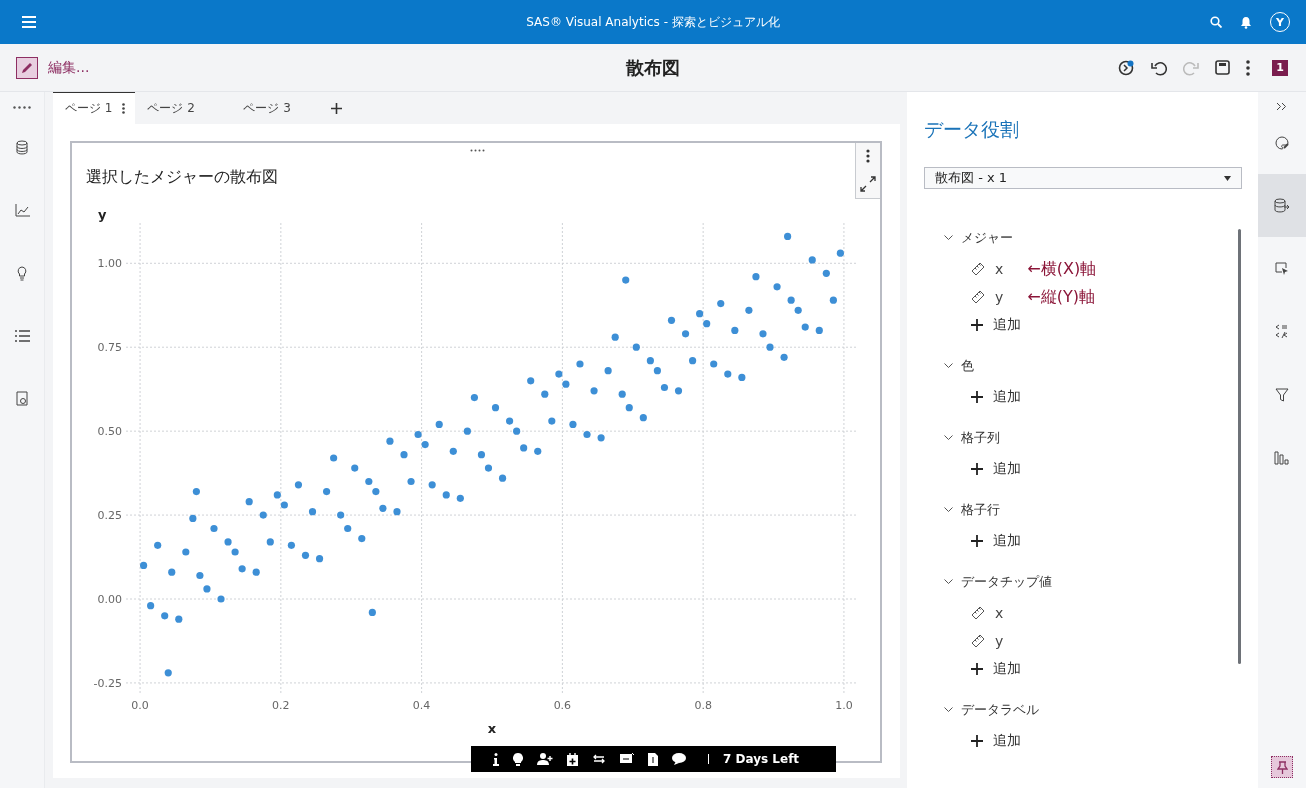 This screenshot has height=788, width=1306. What do you see at coordinates (22, 398) in the screenshot?
I see `report-icon` at bounding box center [22, 398].